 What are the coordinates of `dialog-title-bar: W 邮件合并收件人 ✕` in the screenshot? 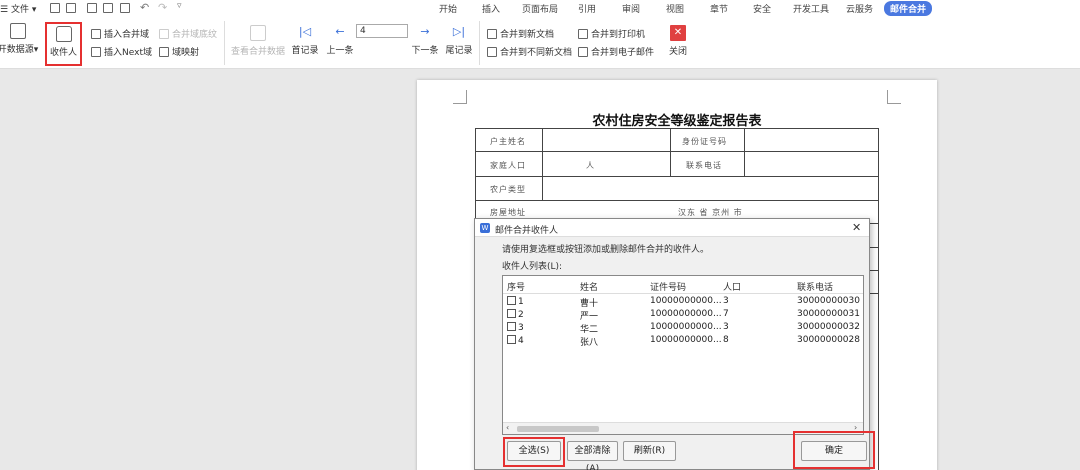 It's located at (672, 228).